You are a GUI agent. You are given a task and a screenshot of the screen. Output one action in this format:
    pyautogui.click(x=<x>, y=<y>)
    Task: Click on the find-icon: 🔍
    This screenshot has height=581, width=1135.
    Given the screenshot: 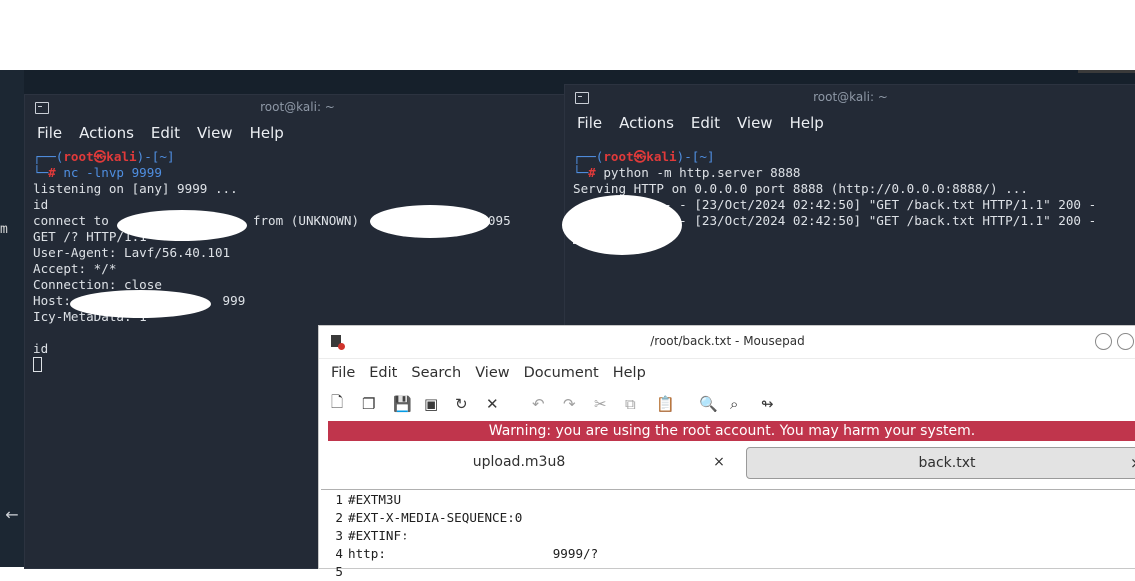 What is the action you would take?
    pyautogui.click(x=714, y=404)
    